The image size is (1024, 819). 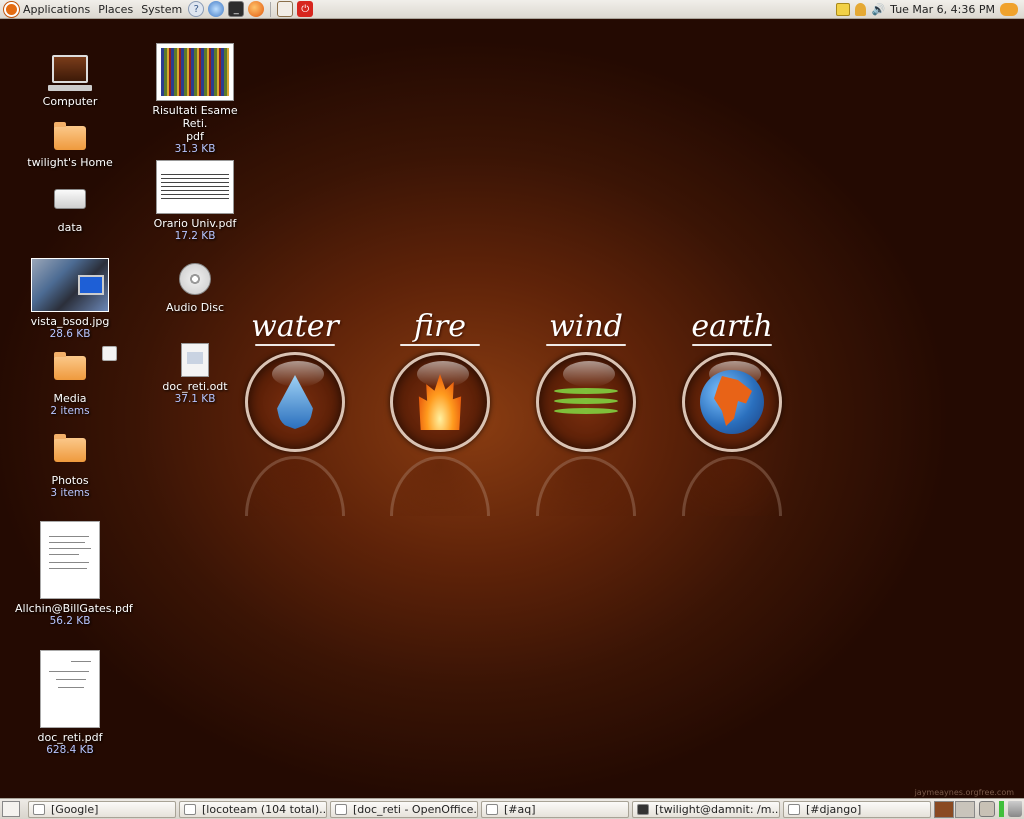 I want to click on panel-clock: Tue Mar 6, 4:36 PM, so click(x=942, y=9).